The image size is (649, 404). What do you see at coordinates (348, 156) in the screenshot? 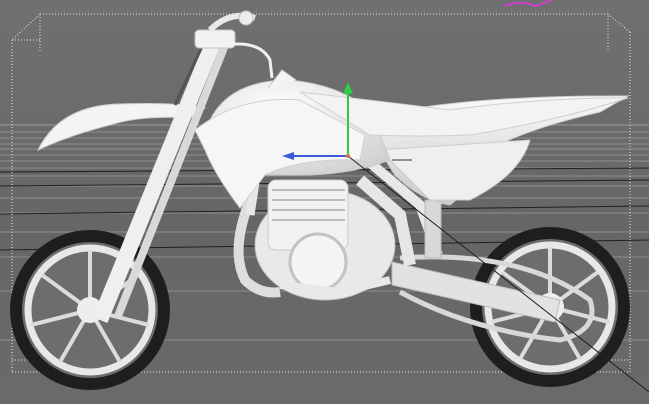
I see `pivot-point` at bounding box center [348, 156].